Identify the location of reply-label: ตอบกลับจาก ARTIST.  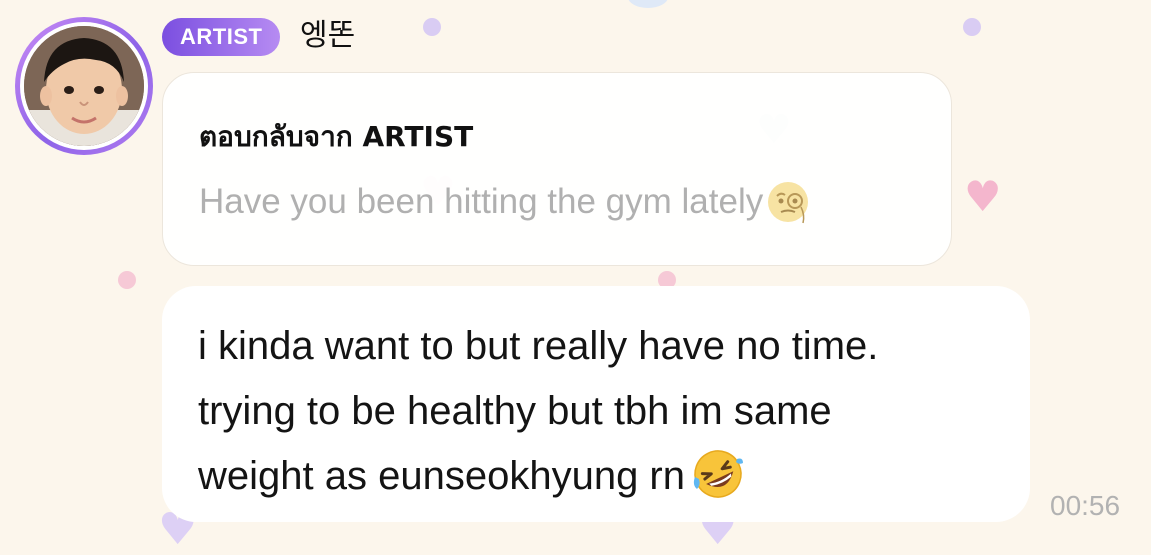
(336, 136).